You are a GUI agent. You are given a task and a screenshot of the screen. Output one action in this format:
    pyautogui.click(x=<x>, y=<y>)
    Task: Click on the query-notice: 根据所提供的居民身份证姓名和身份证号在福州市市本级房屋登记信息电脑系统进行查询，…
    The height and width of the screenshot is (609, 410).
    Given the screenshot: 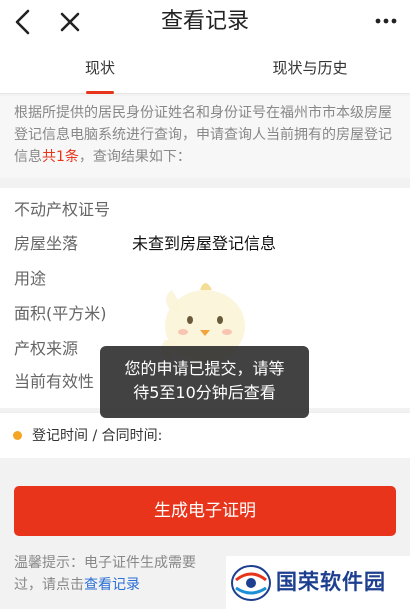 What is the action you would take?
    pyautogui.click(x=205, y=137)
    